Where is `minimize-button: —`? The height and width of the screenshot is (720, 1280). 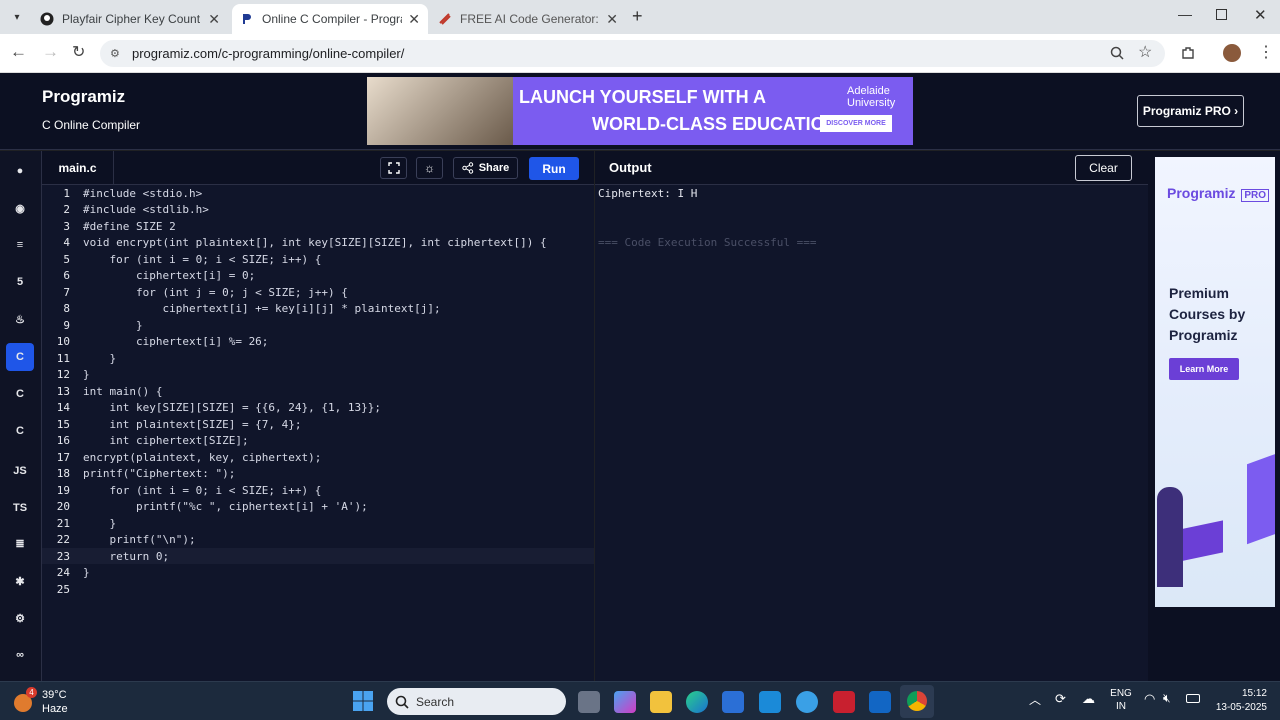
minimize-button: — is located at coordinates (1185, 14).